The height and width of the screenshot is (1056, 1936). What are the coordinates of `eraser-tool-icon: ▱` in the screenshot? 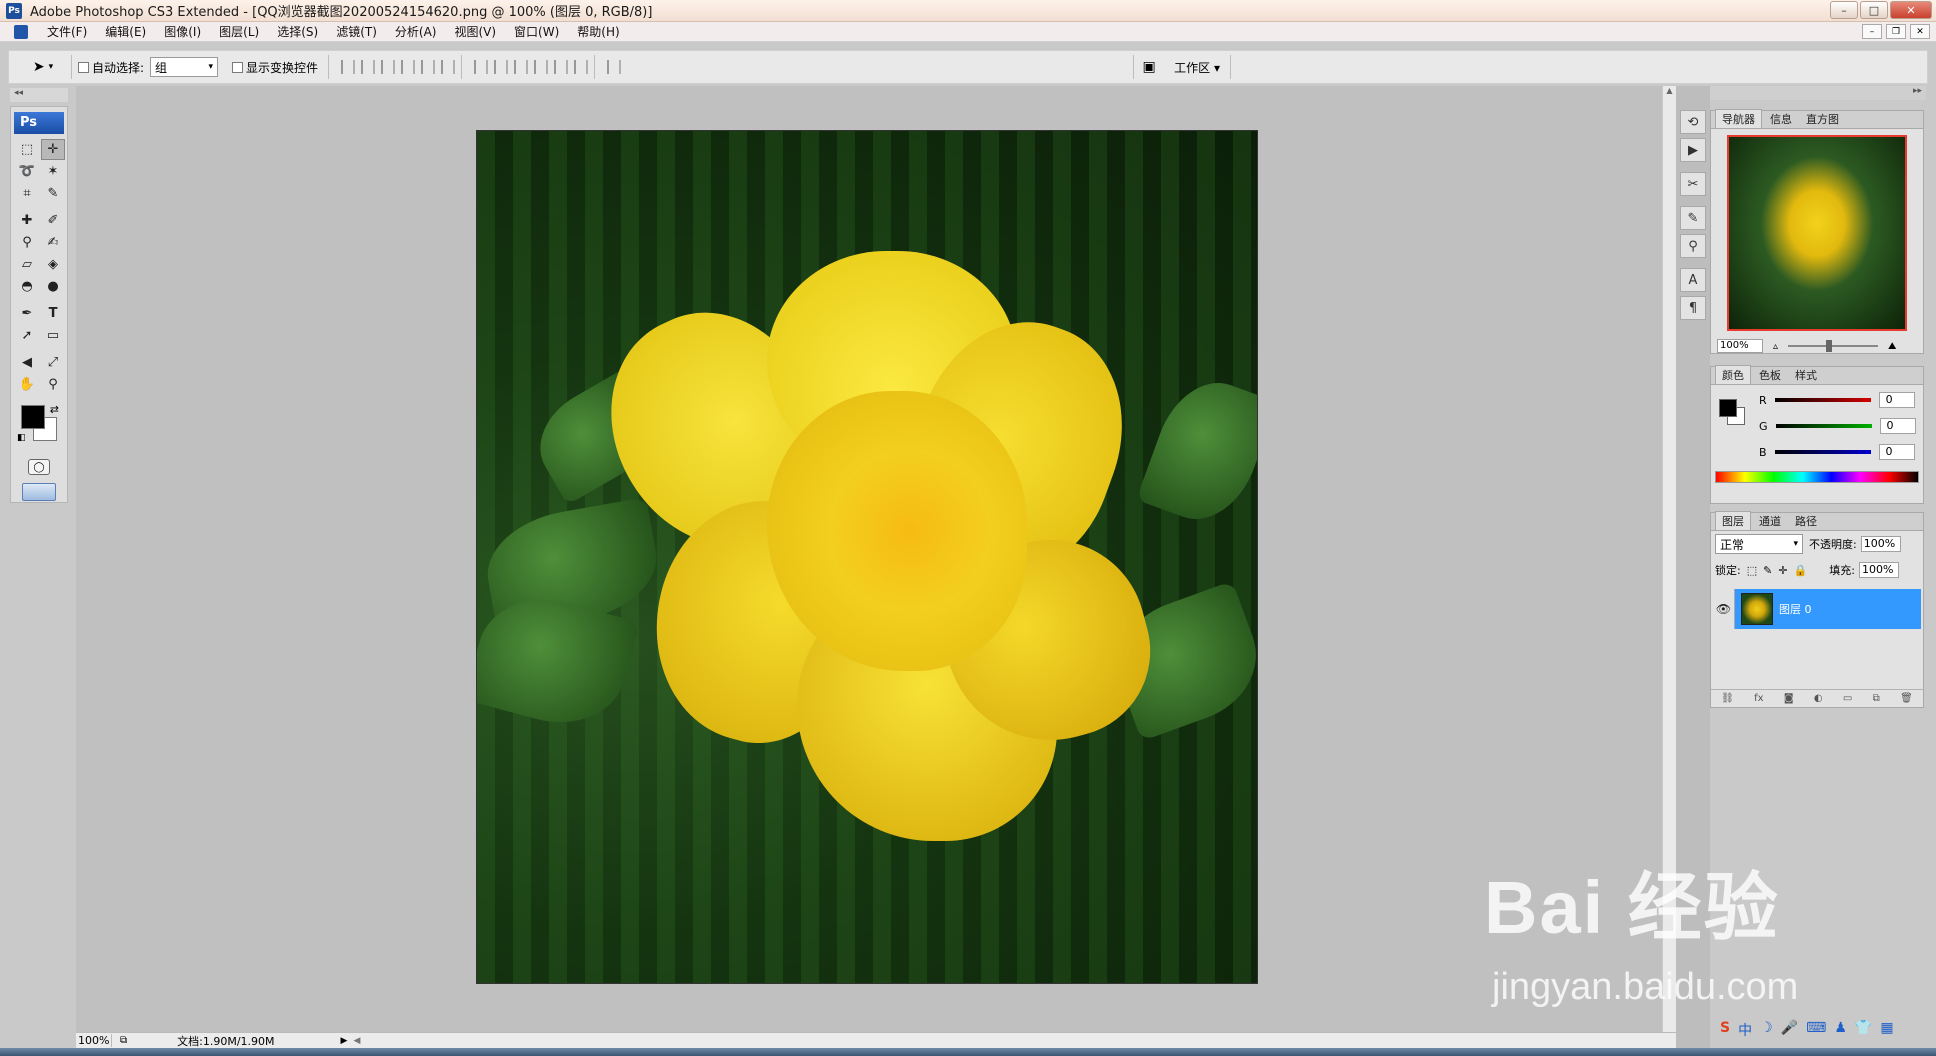 It's located at (27, 264).